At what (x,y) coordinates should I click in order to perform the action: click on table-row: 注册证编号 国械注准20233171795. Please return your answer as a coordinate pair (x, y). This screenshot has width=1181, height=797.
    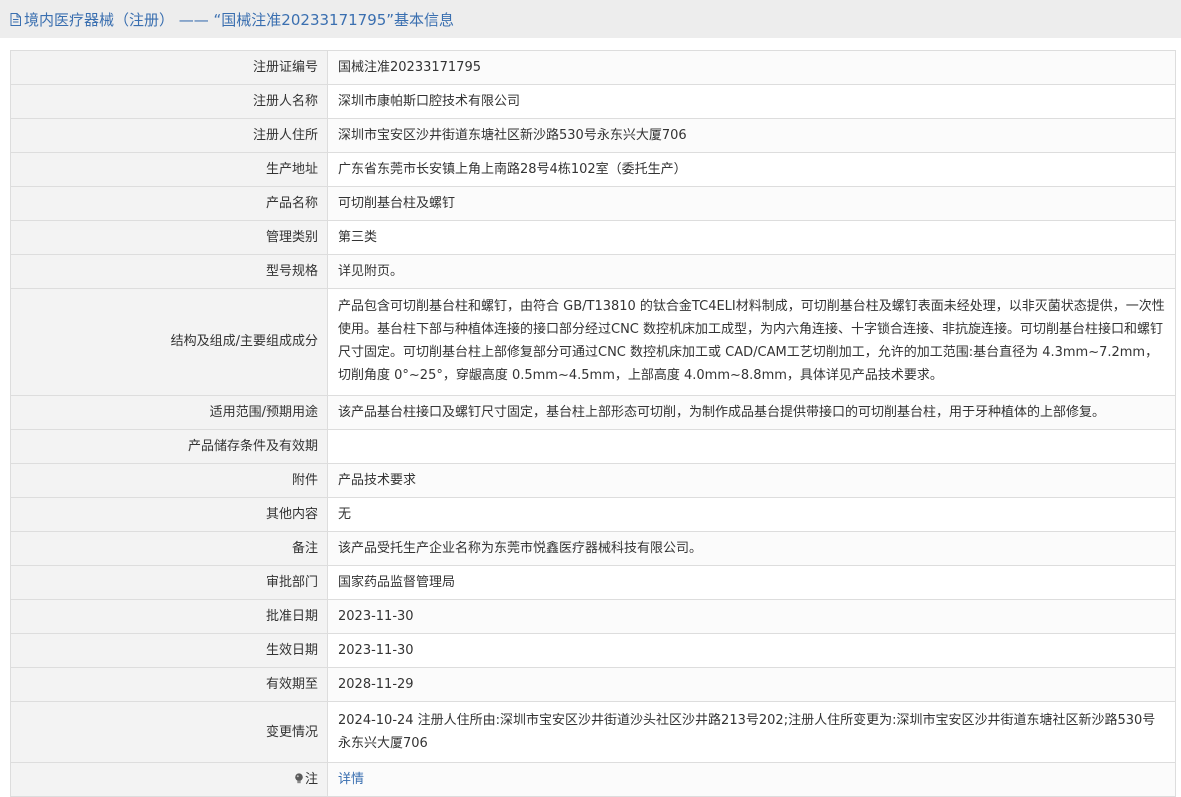
    Looking at the image, I should click on (593, 67).